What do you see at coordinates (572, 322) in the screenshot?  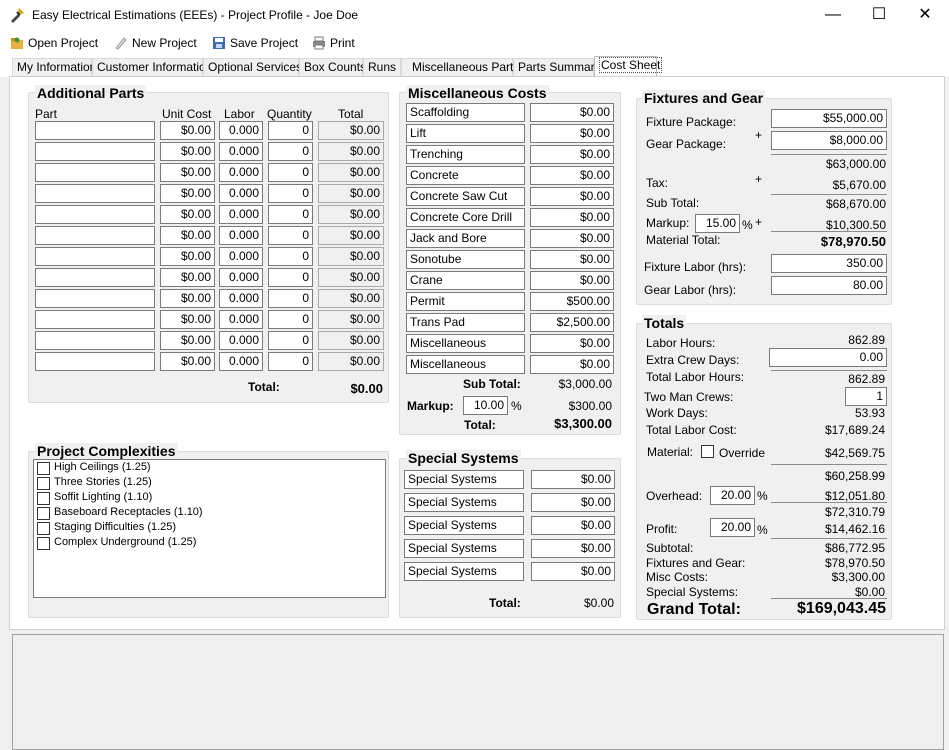 I see `misc-cost-value-input: $2,500.00` at bounding box center [572, 322].